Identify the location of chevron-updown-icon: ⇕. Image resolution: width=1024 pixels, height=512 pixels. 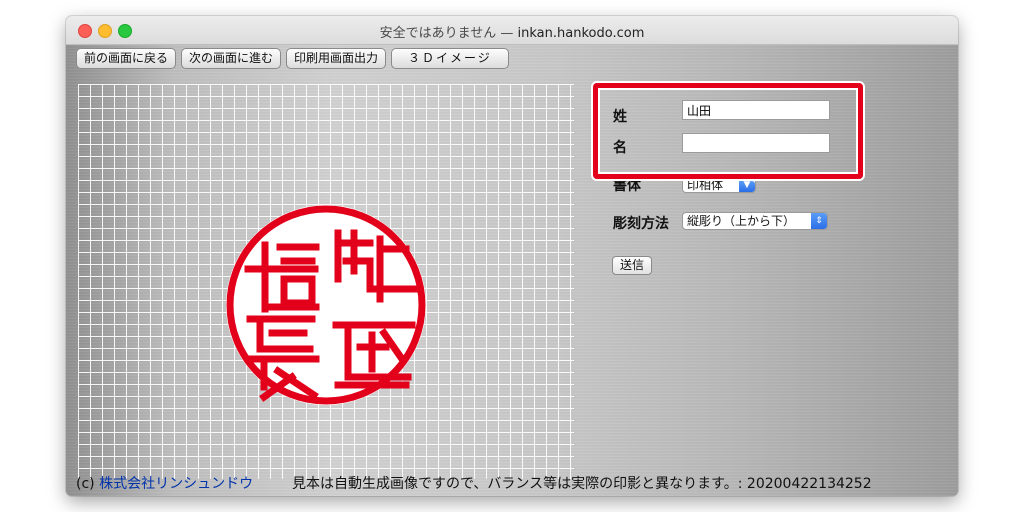
(819, 221).